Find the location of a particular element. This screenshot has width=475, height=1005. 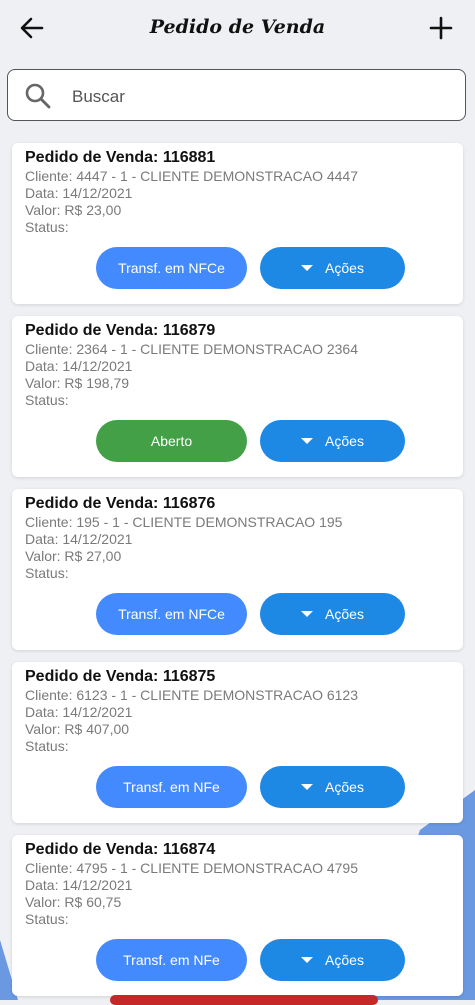

order-value: Valor: R$ 60,75 is located at coordinates (73, 902).